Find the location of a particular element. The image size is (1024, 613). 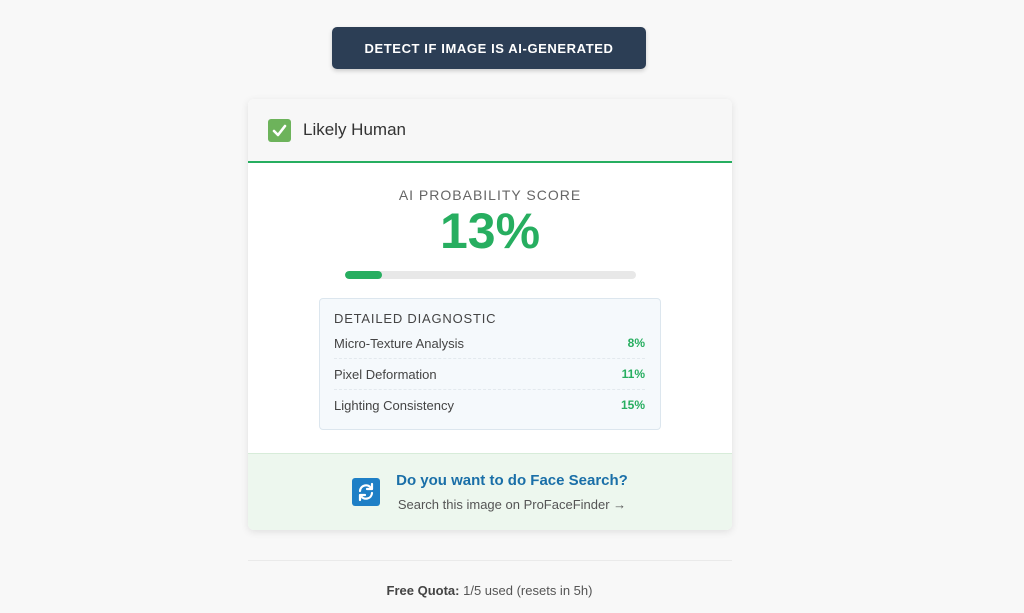

diagnostic-row: Lighting Consistency 15% is located at coordinates (489, 405).